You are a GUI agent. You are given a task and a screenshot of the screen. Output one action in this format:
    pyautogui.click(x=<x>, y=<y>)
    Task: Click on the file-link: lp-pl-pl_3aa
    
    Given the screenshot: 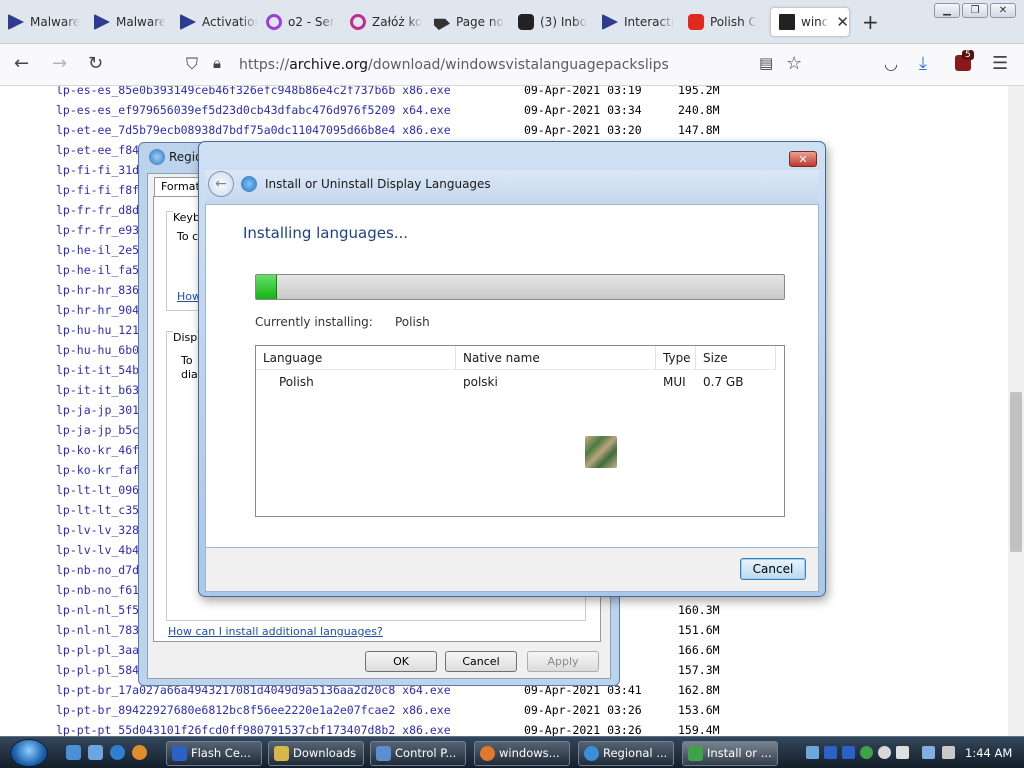 What is the action you would take?
    pyautogui.click(x=97, y=650)
    